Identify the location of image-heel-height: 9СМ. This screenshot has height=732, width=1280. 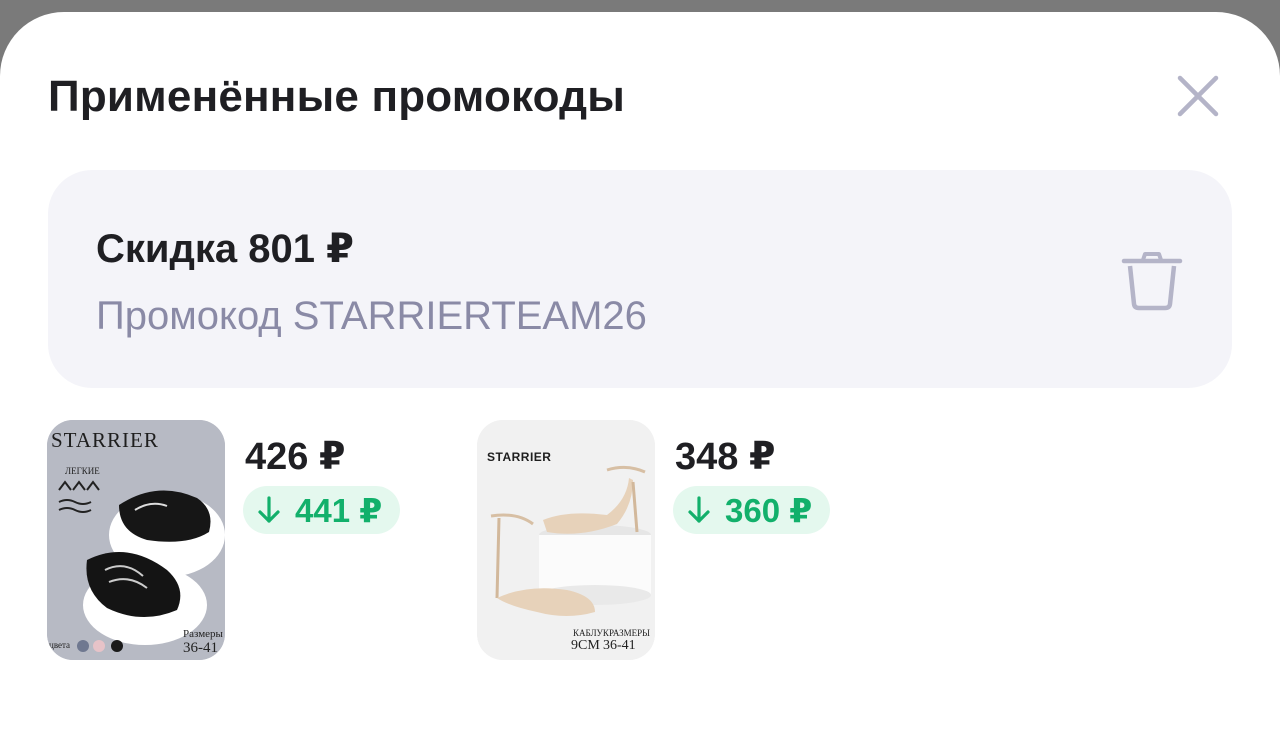
(585, 645).